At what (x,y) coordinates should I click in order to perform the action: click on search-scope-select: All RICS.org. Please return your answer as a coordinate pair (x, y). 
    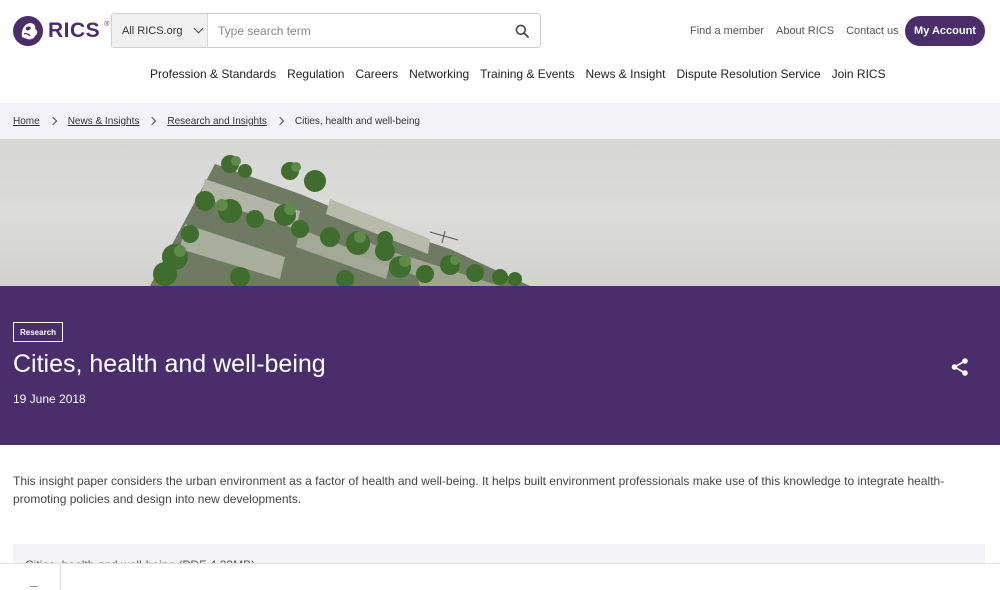
    Looking at the image, I should click on (160, 30).